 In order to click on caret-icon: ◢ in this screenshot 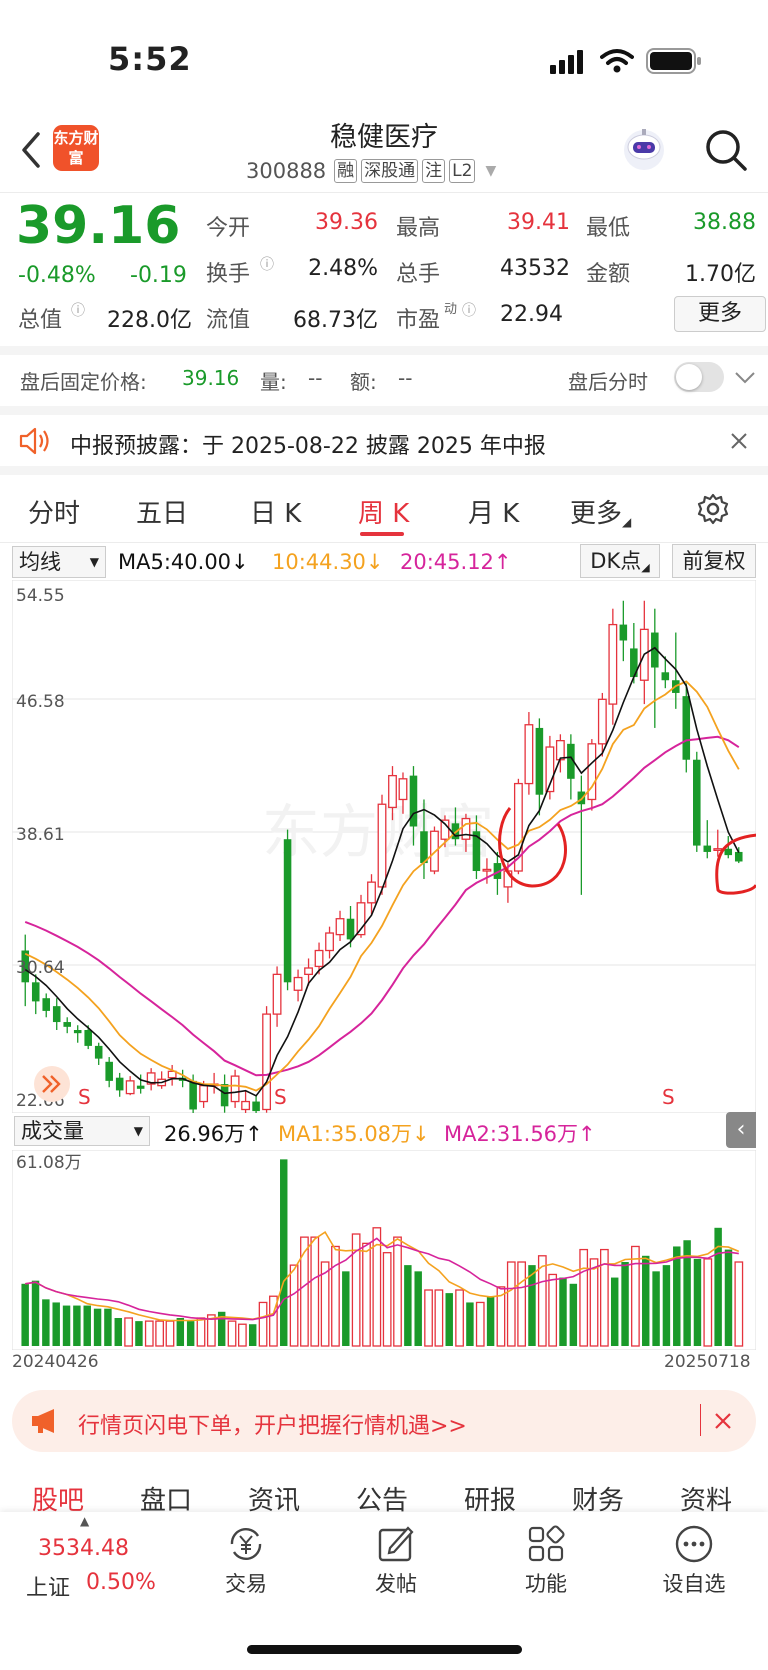, I will do `click(645, 567)`.